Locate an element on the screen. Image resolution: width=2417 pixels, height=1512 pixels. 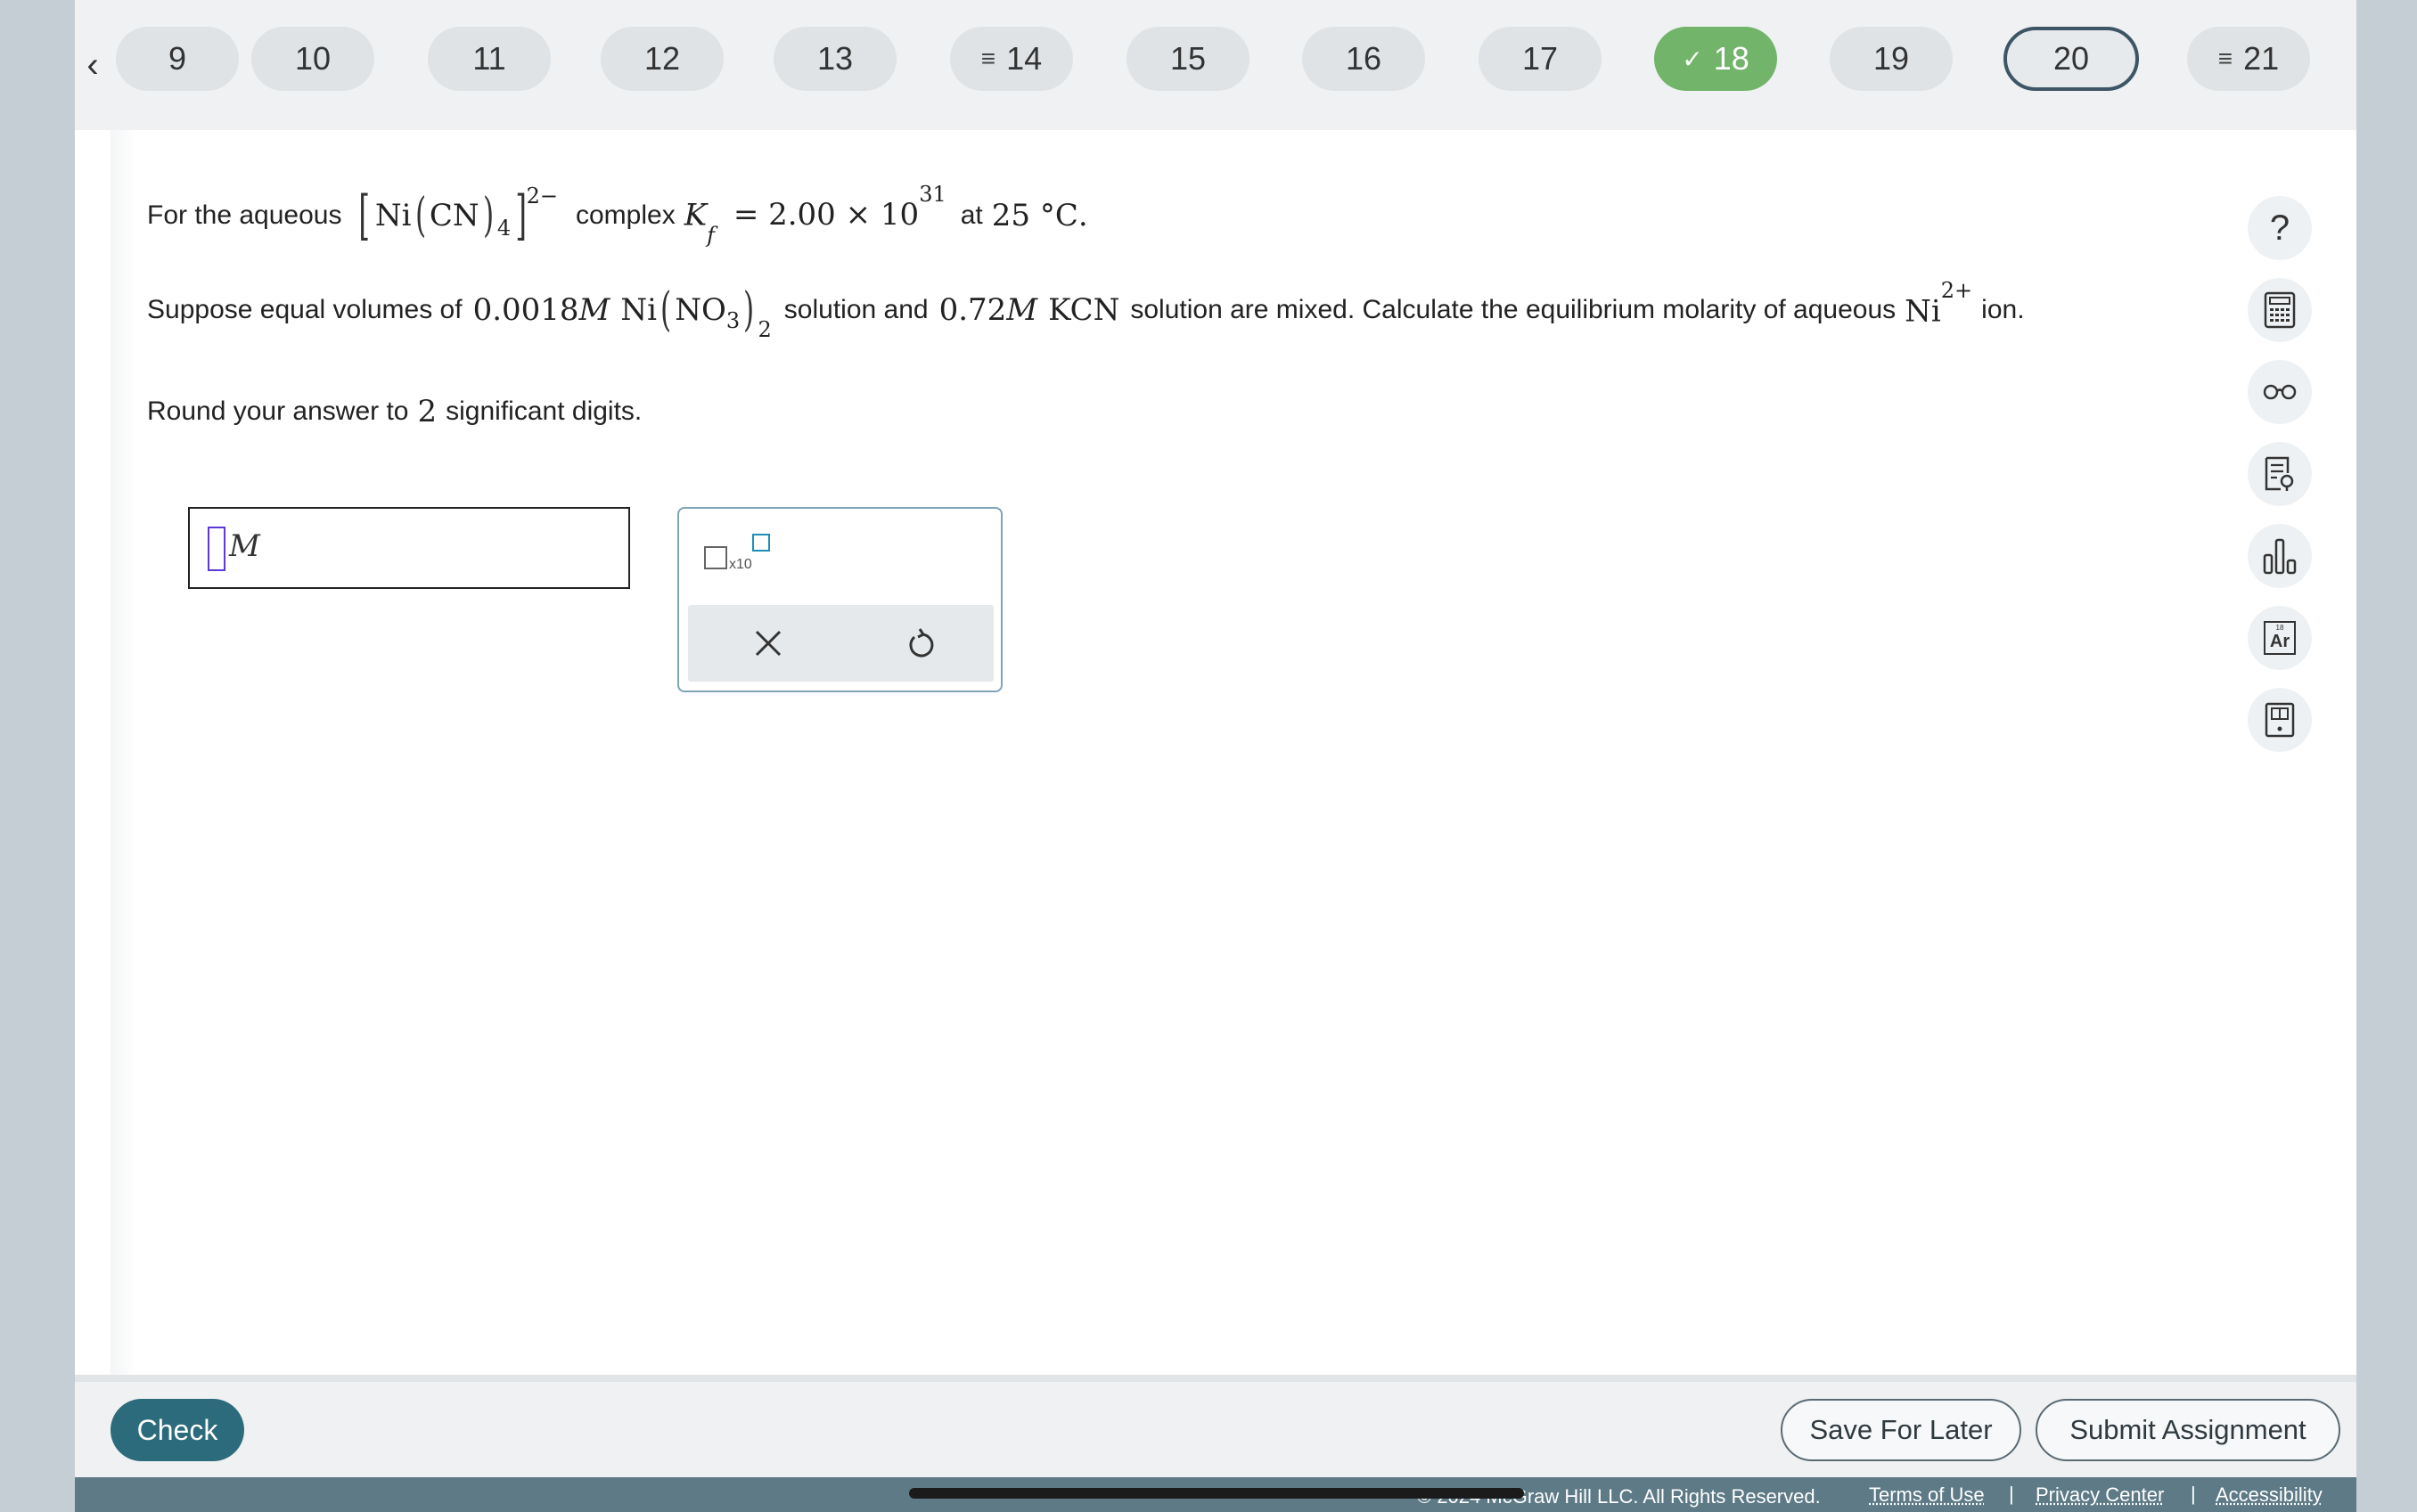
bracket-open: [ is located at coordinates (364, 216).